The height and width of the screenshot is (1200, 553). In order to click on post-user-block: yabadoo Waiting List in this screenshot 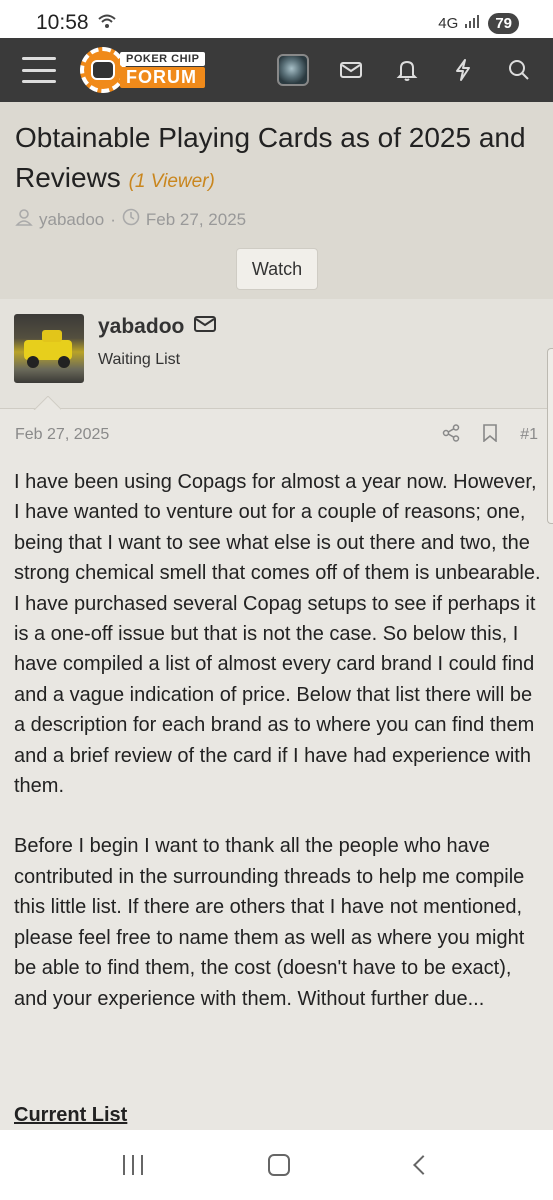, I will do `click(276, 354)`.